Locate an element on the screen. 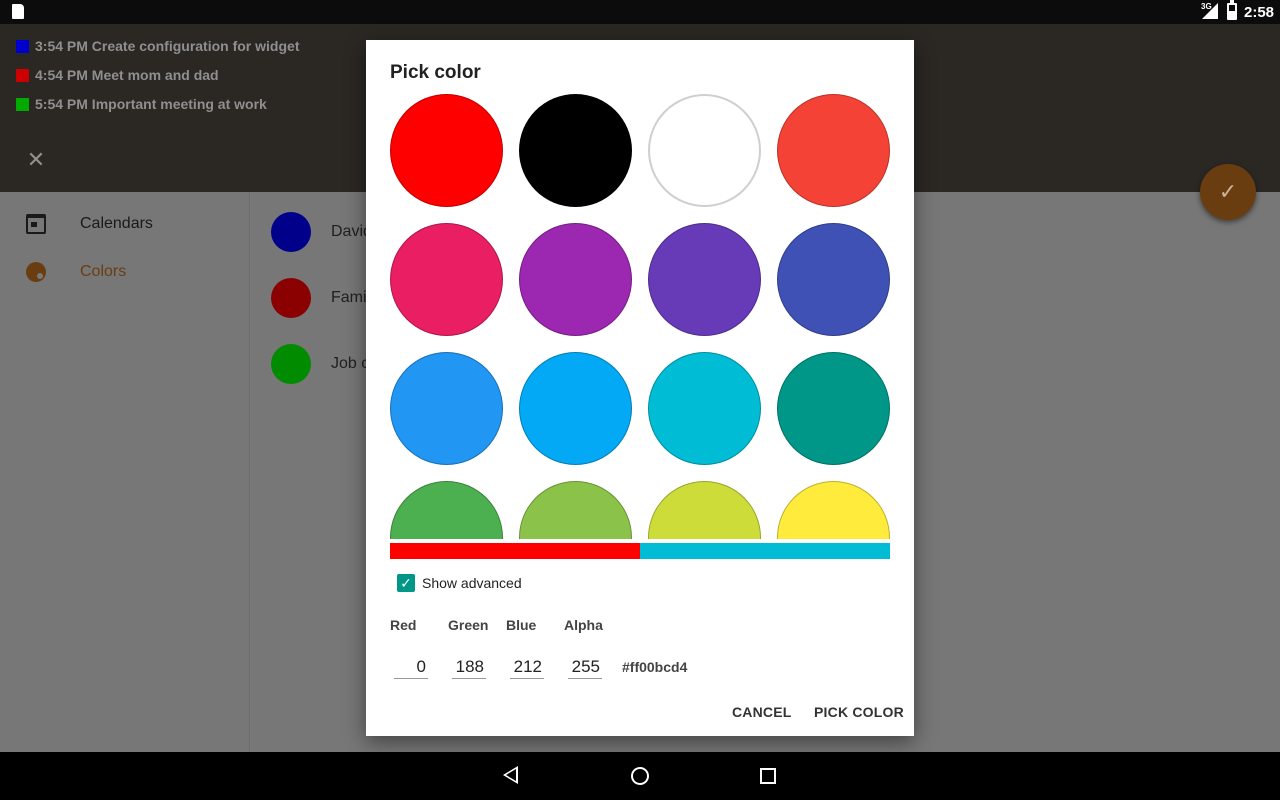 The height and width of the screenshot is (800, 1280). dialog-title: Pick color is located at coordinates (435, 72).